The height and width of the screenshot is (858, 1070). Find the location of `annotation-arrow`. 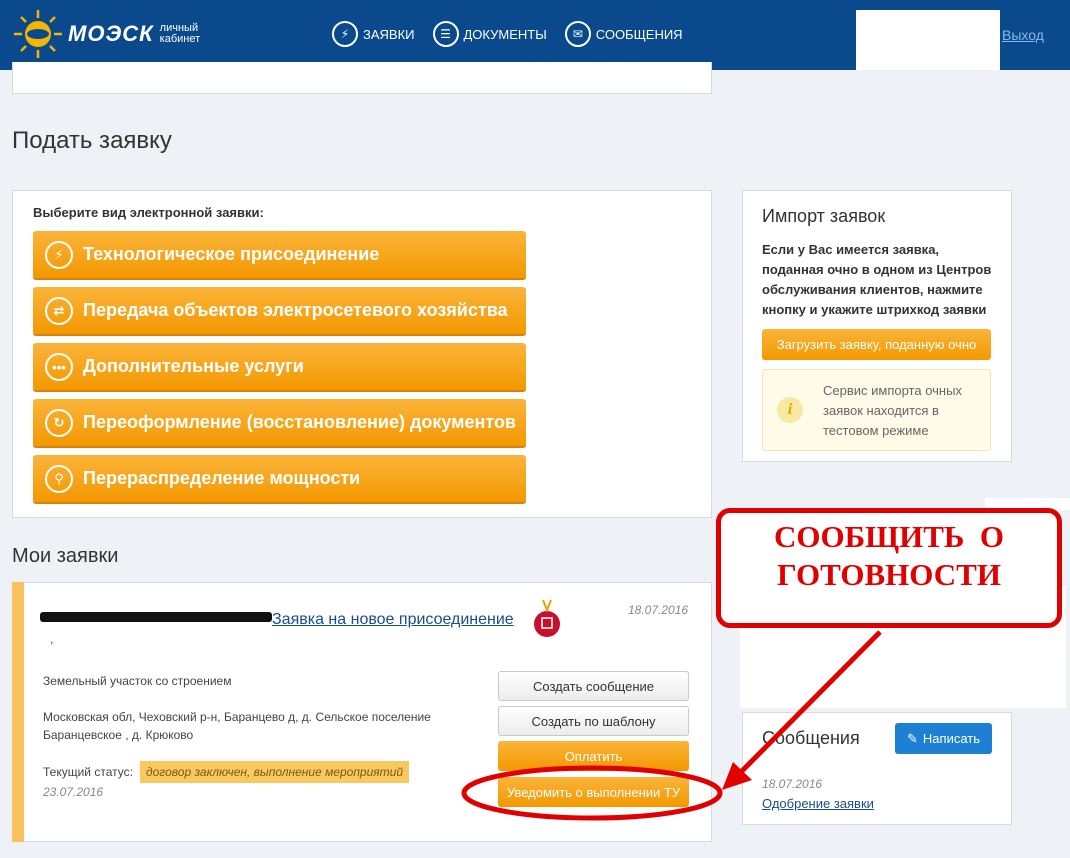

annotation-arrow is located at coordinates (671, 725).